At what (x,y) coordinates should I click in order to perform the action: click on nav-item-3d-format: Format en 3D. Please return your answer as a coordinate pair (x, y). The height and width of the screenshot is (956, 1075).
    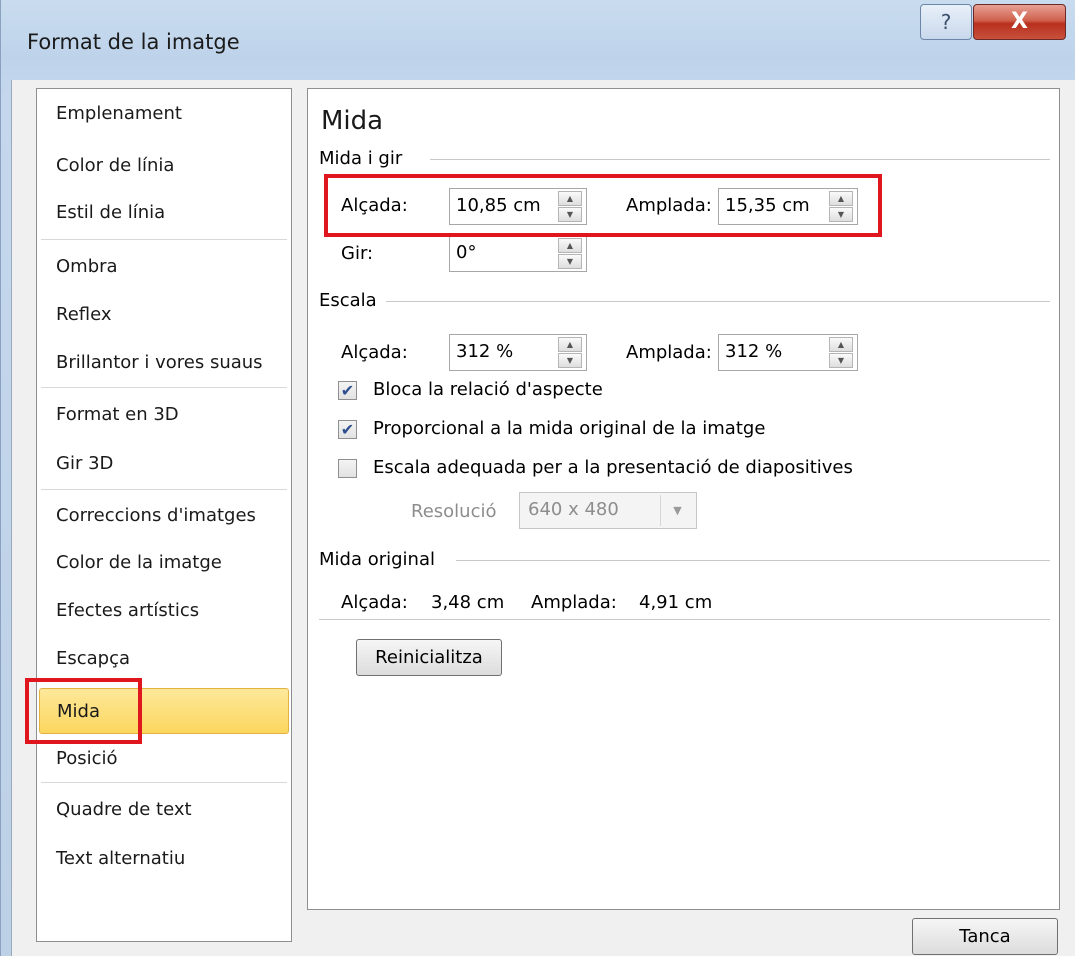
    Looking at the image, I should click on (164, 415).